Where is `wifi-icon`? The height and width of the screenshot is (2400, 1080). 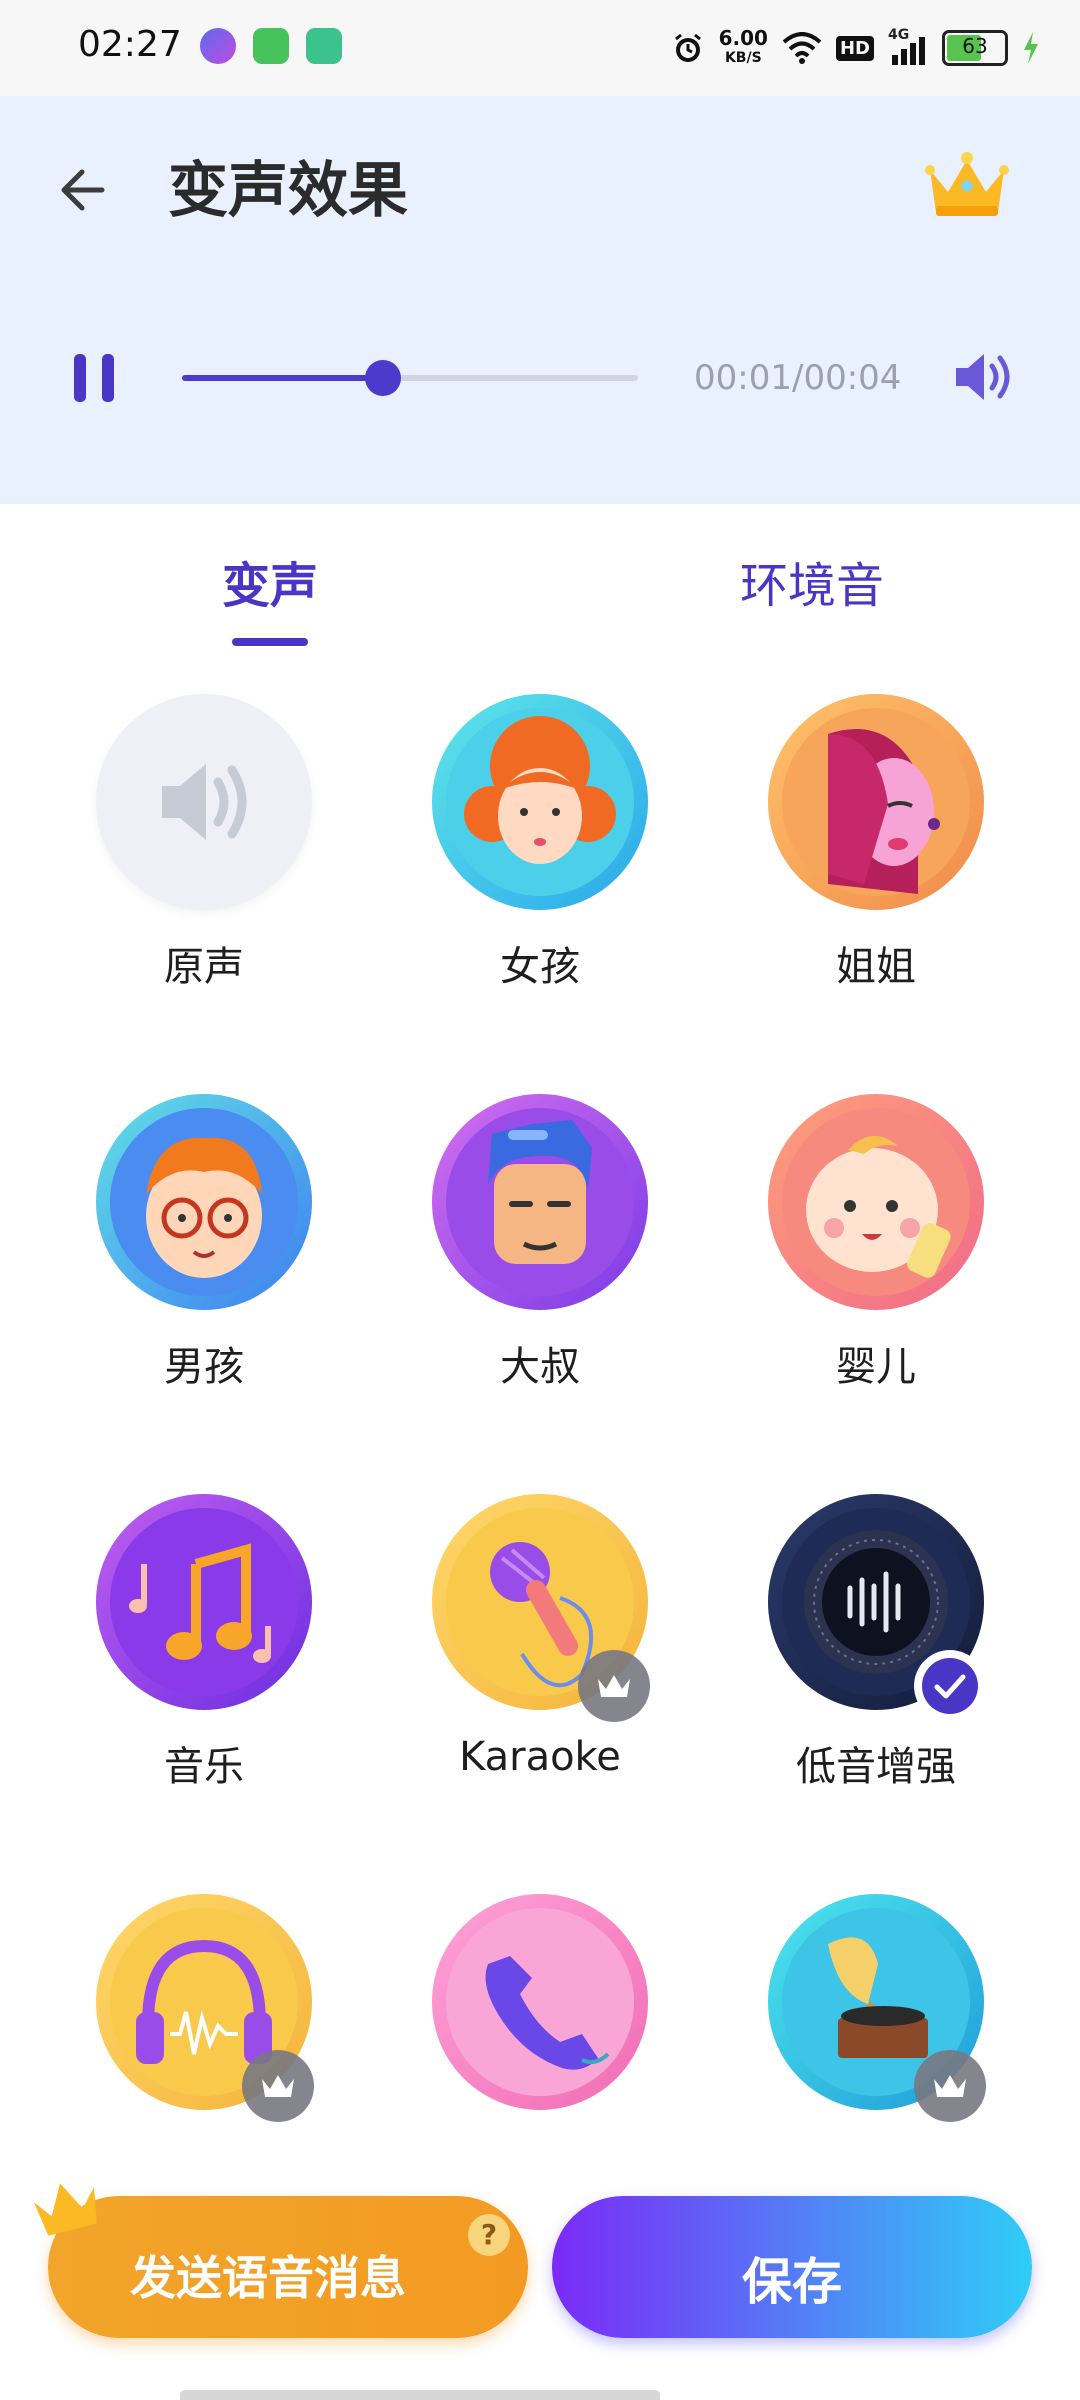
wifi-icon is located at coordinates (802, 48).